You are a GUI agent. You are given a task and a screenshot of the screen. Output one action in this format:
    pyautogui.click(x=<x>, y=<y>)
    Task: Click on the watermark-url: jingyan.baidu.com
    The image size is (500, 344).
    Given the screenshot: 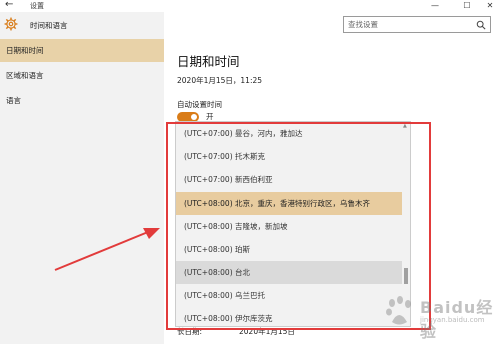 What is the action you would take?
    pyautogui.click(x=452, y=320)
    